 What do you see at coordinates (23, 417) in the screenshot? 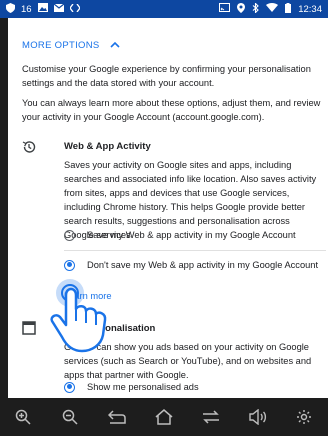
I see `zoom-in-icon` at bounding box center [23, 417].